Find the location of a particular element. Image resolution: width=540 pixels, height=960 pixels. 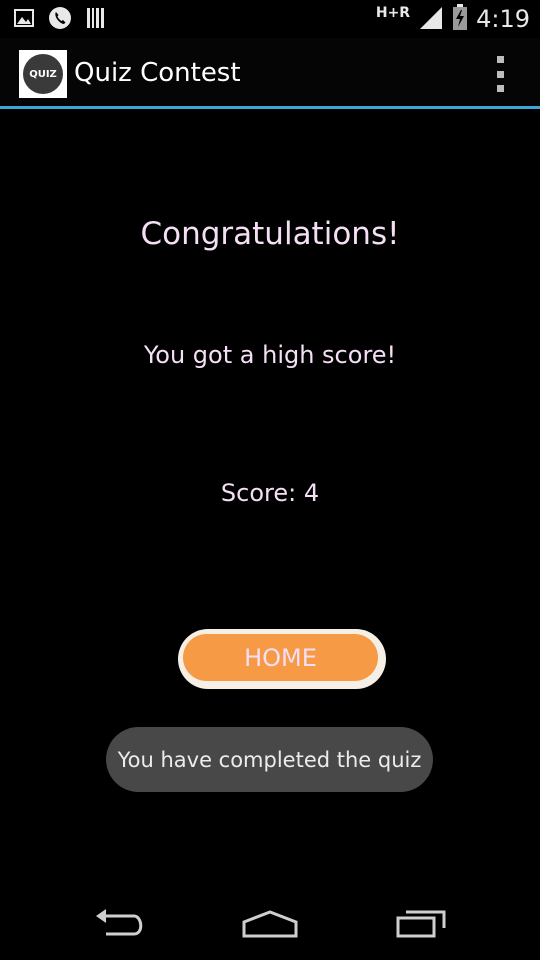

status-bar: H+R 4:19 is located at coordinates (270, 19).